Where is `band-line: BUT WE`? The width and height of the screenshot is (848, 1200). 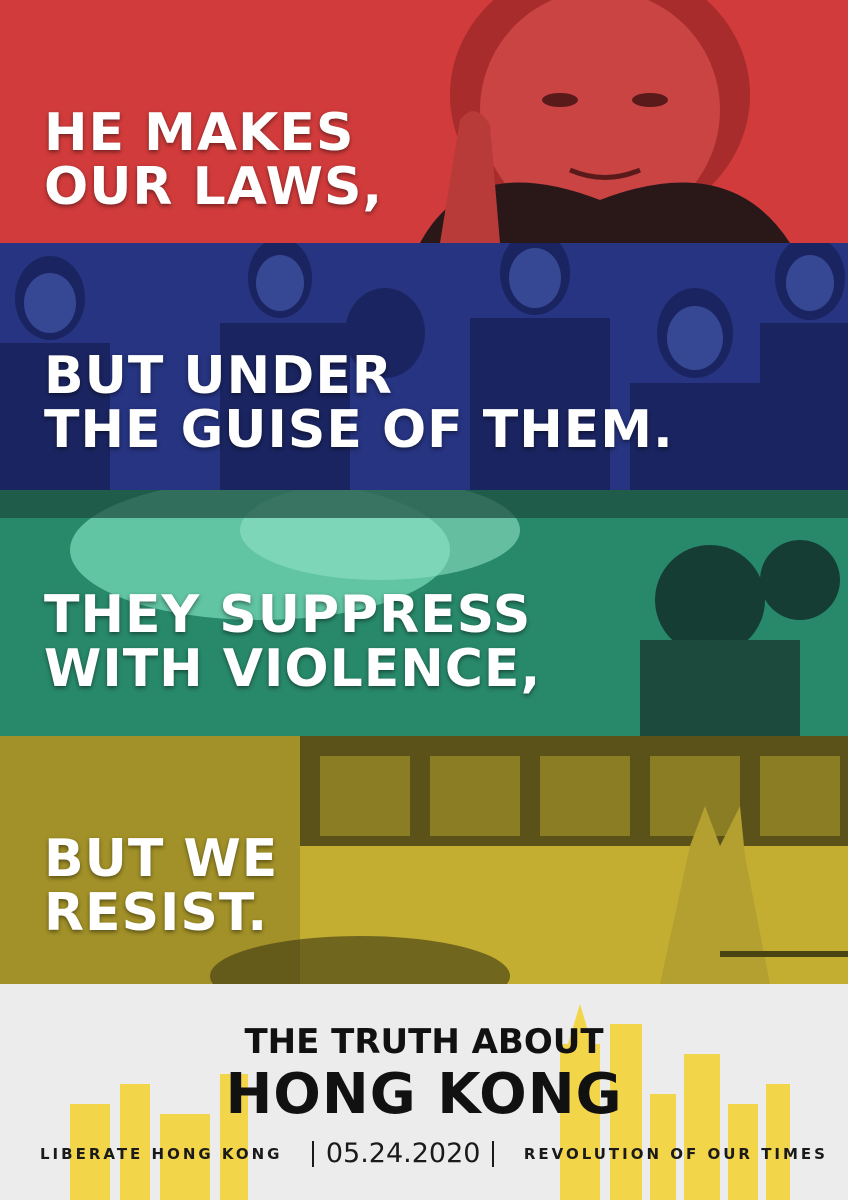 band-line: BUT WE is located at coordinates (161, 859).